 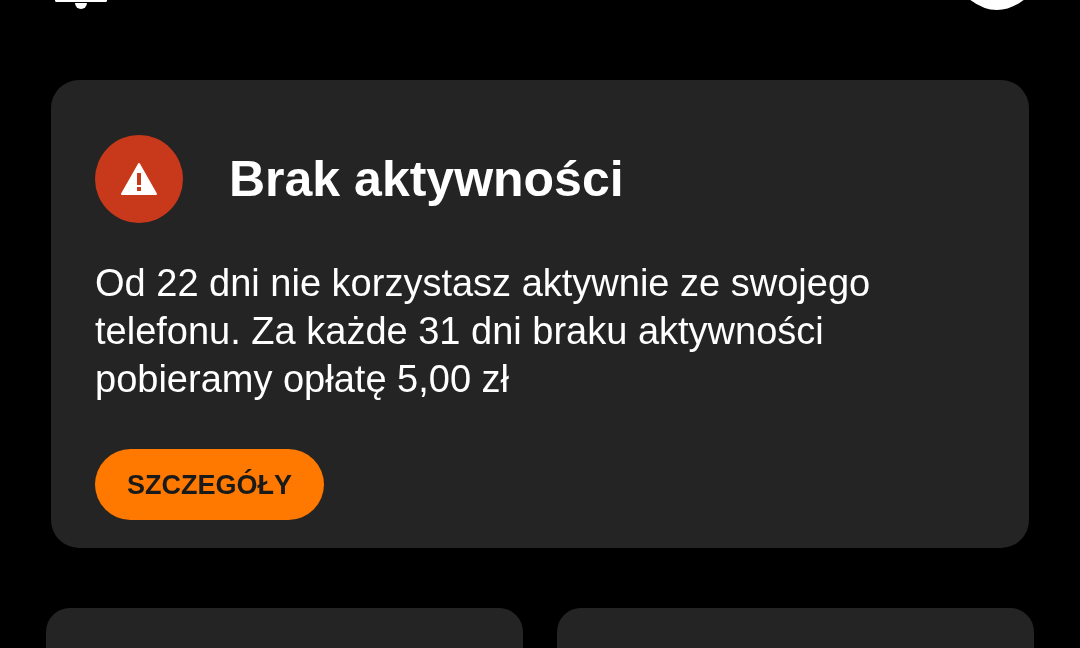 What do you see at coordinates (426, 179) in the screenshot?
I see `alert-title: Brak aktywności` at bounding box center [426, 179].